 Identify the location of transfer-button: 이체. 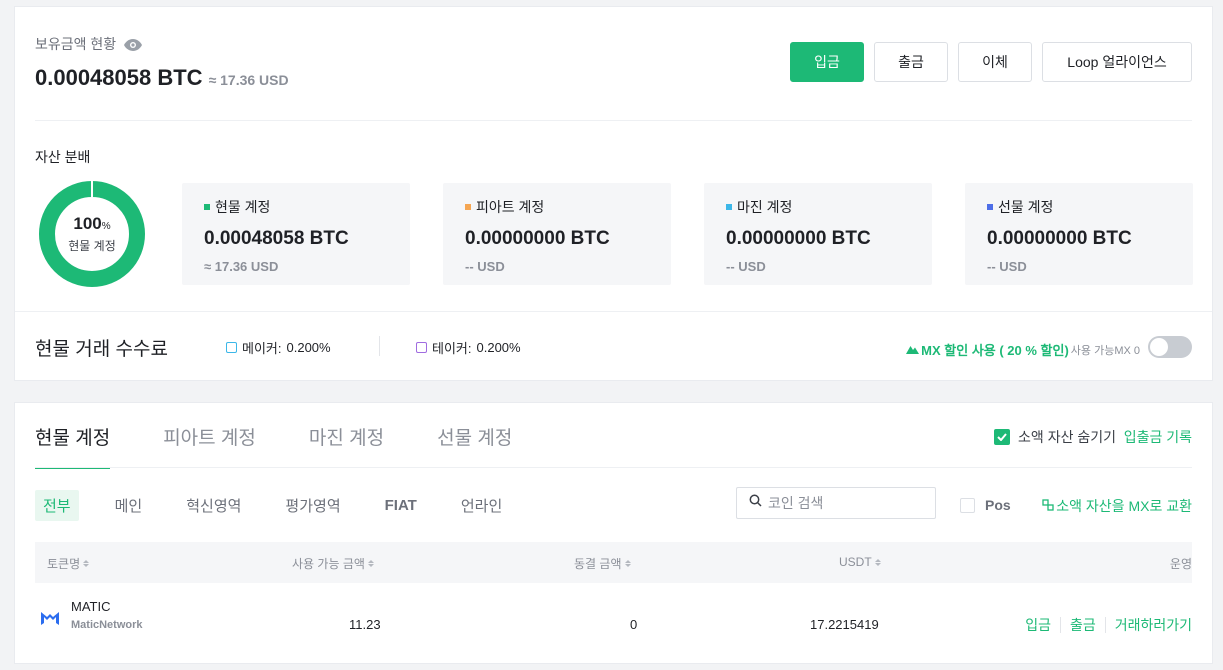
(995, 62).